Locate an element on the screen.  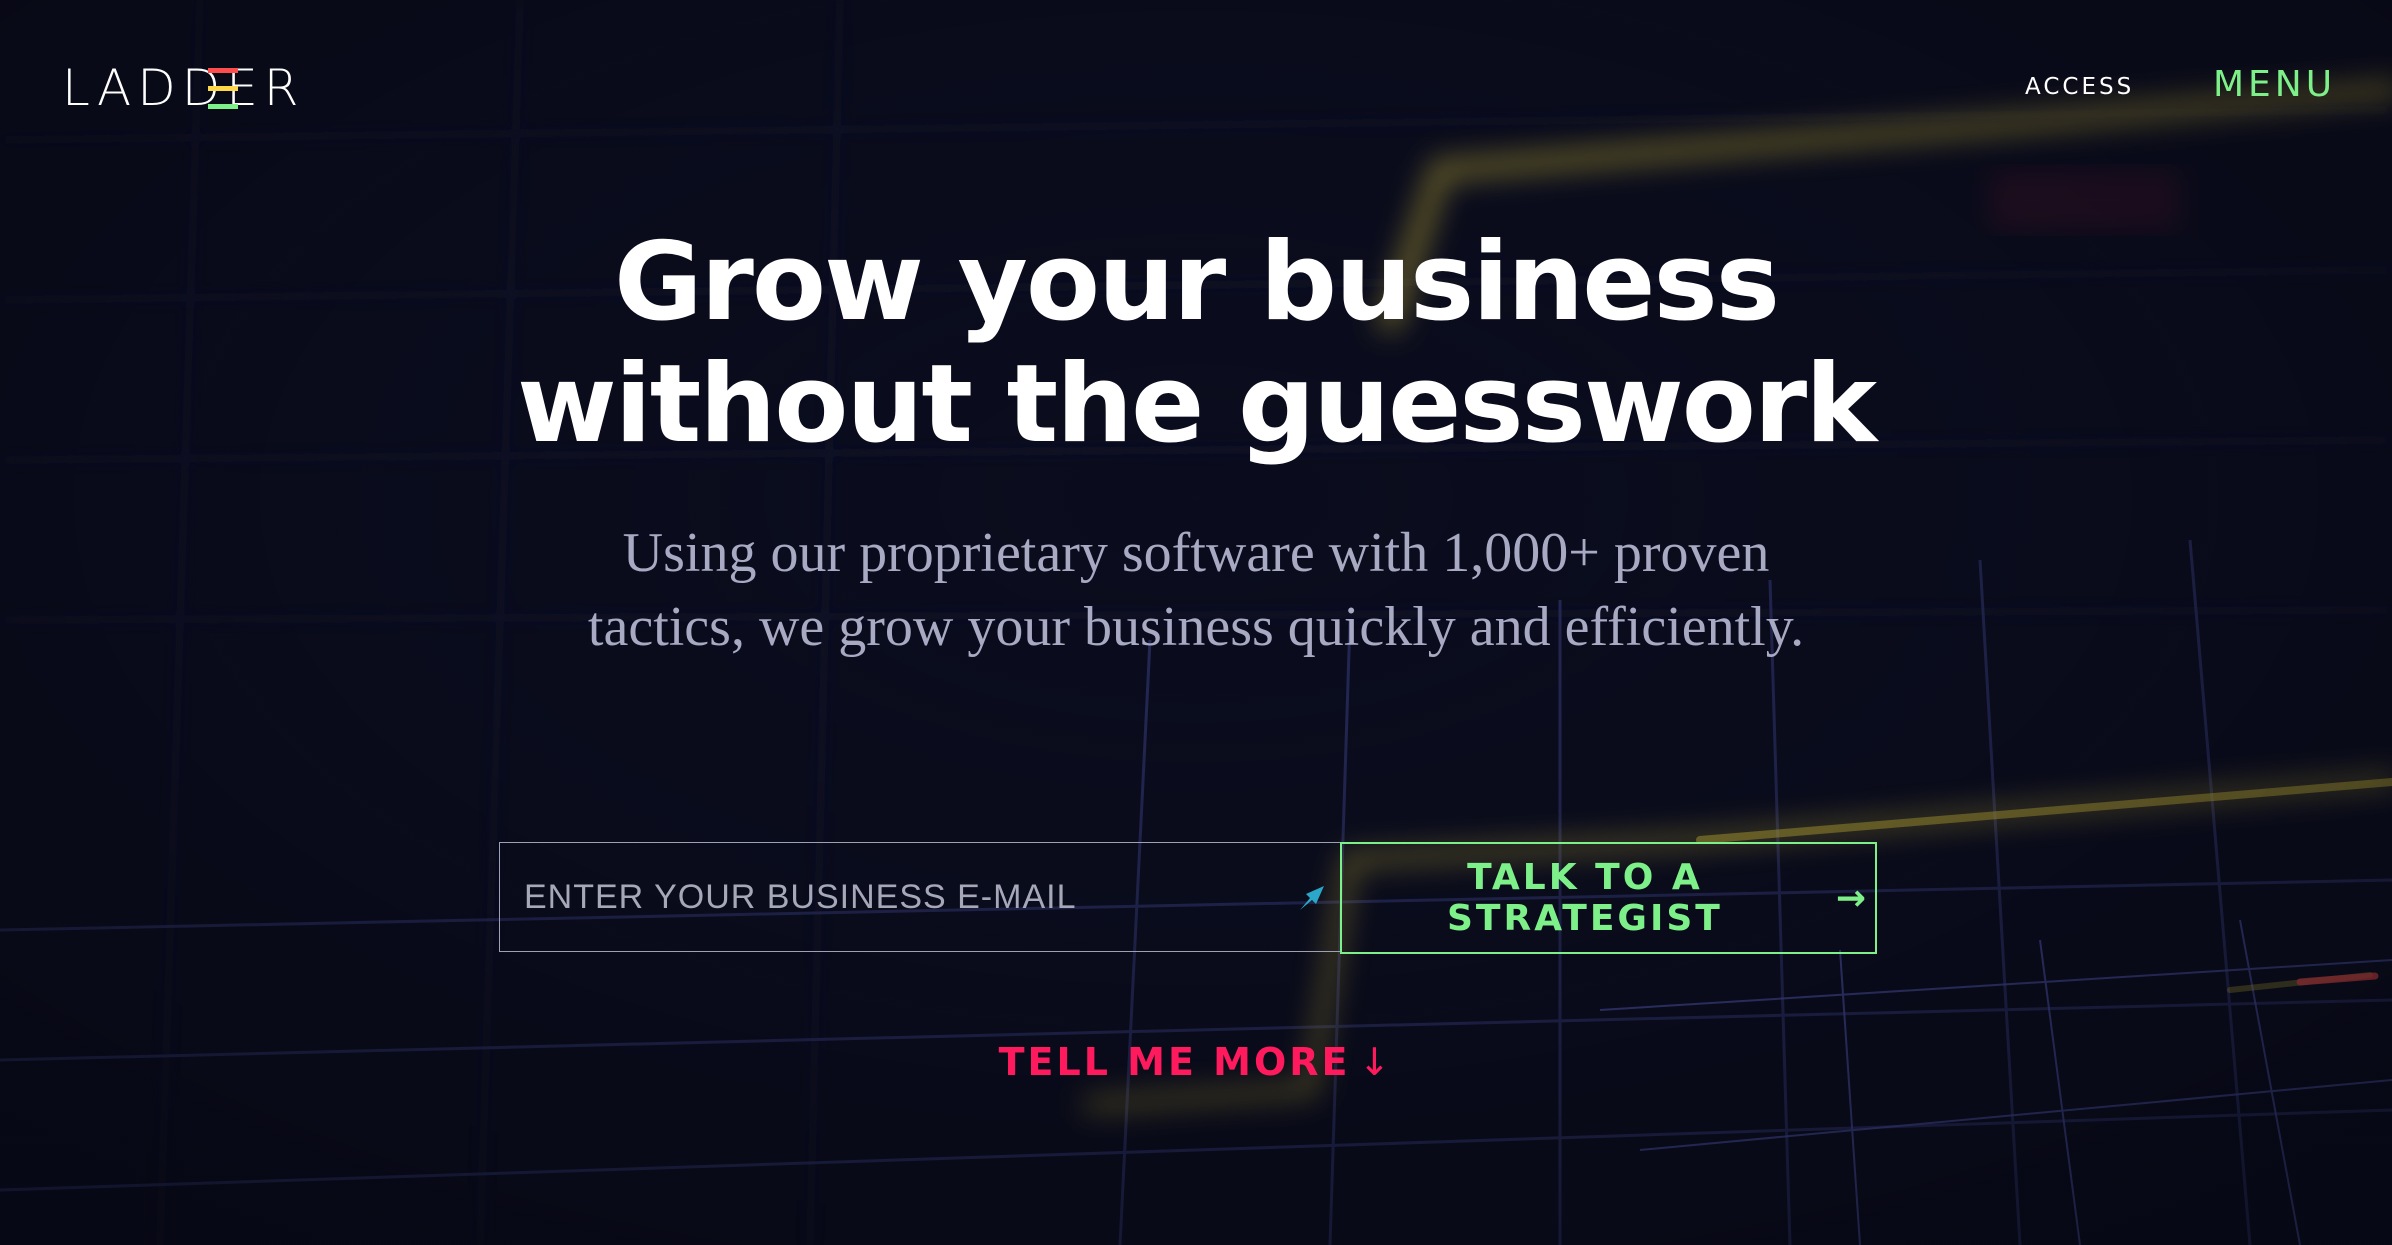
ladder-logo: LADDER is located at coordinates (183, 88).